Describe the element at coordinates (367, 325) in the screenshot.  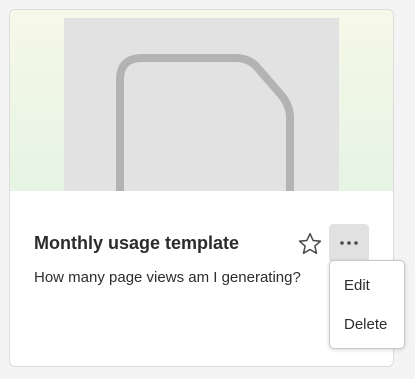
I see `menu-item-delete: Delete` at that location.